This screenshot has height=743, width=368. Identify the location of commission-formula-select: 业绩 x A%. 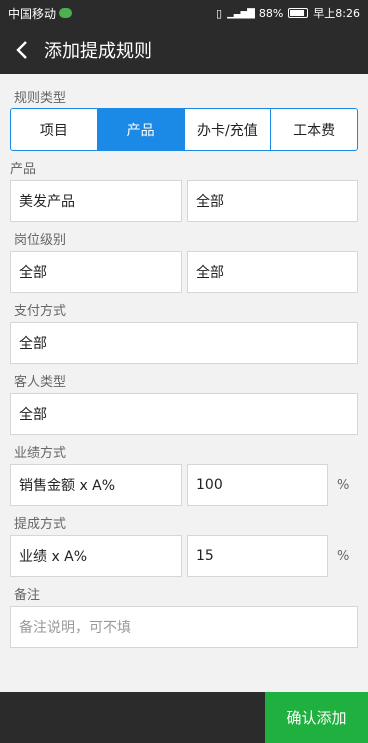
(96, 556).